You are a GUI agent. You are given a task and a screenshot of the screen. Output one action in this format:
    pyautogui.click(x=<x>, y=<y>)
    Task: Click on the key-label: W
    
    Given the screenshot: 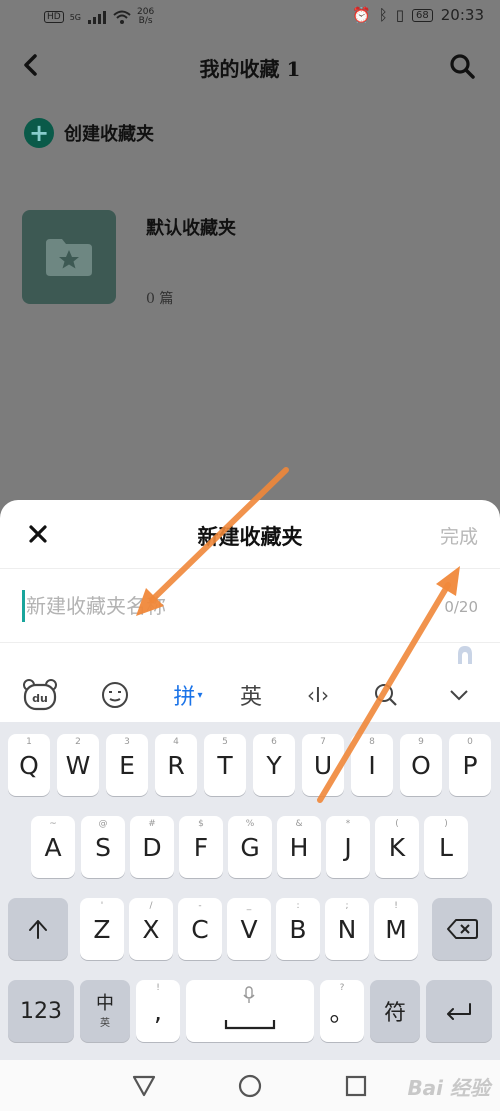 What is the action you would take?
    pyautogui.click(x=78, y=765)
    